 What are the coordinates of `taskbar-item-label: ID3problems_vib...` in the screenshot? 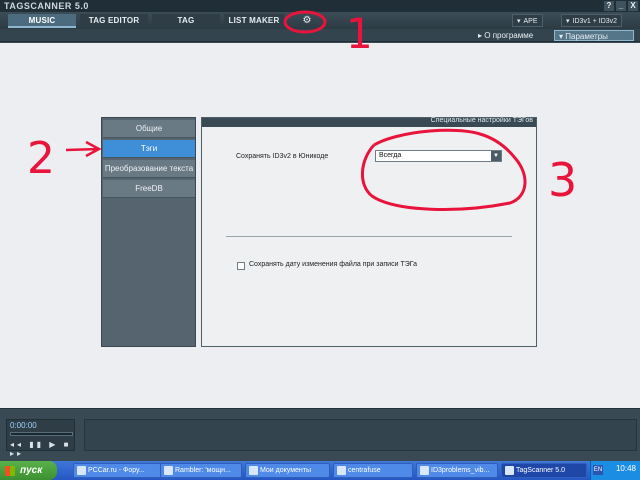 It's located at (460, 470).